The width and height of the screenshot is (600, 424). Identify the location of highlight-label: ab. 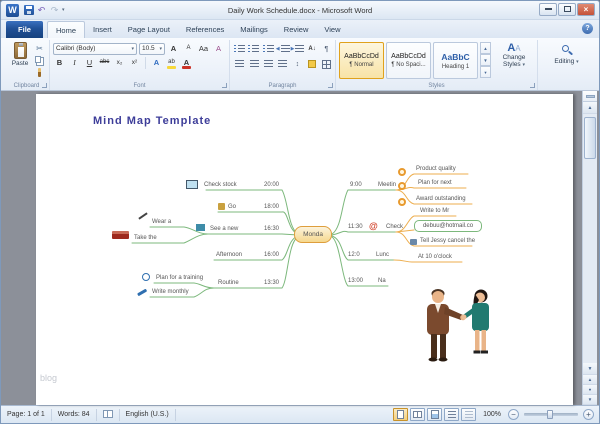
(171, 62).